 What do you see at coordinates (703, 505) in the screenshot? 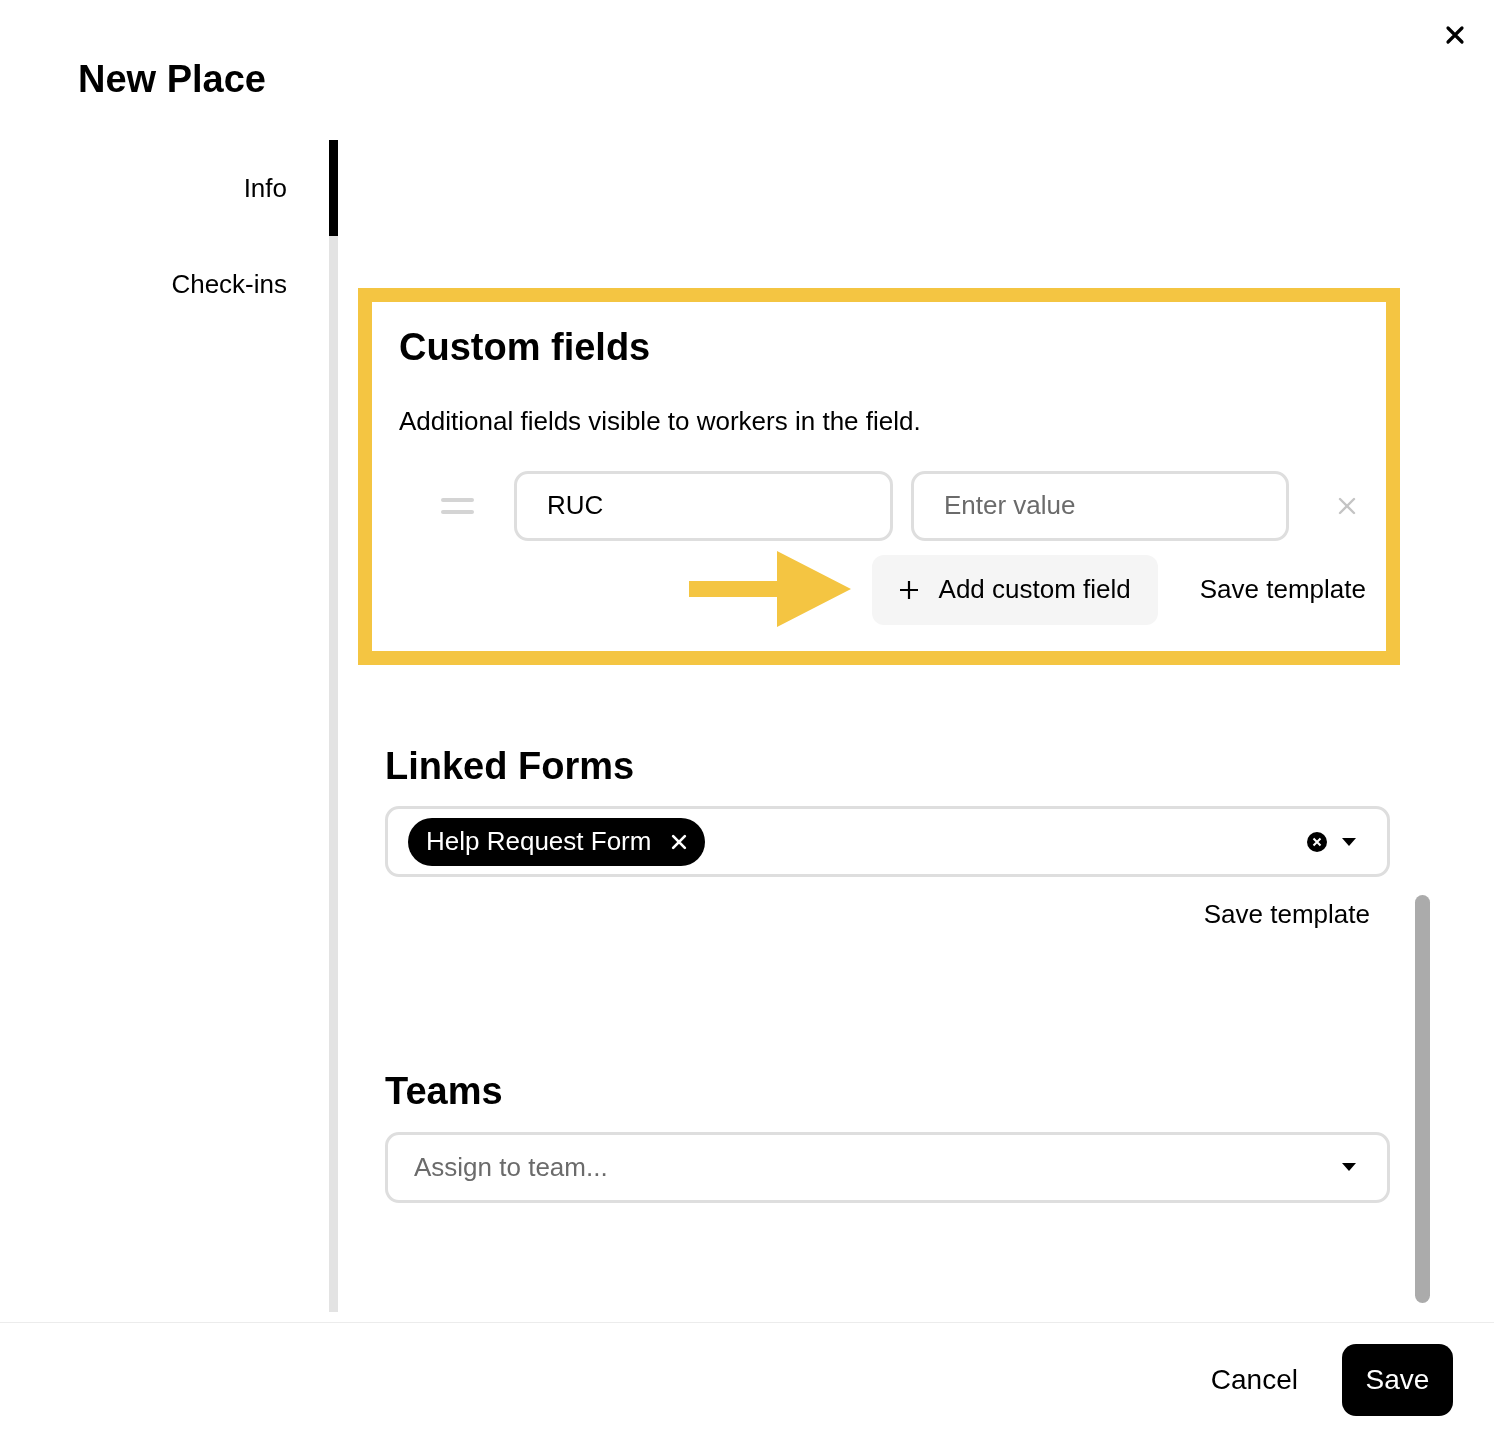
I see `field-name-input: RUC` at bounding box center [703, 505].